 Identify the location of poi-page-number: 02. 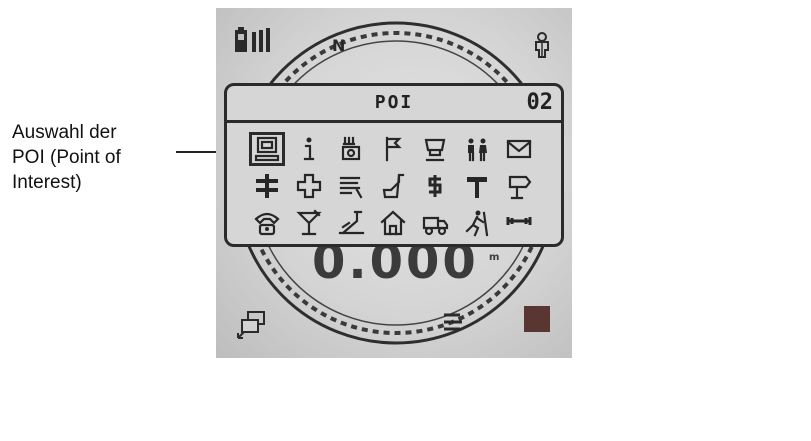
(540, 102).